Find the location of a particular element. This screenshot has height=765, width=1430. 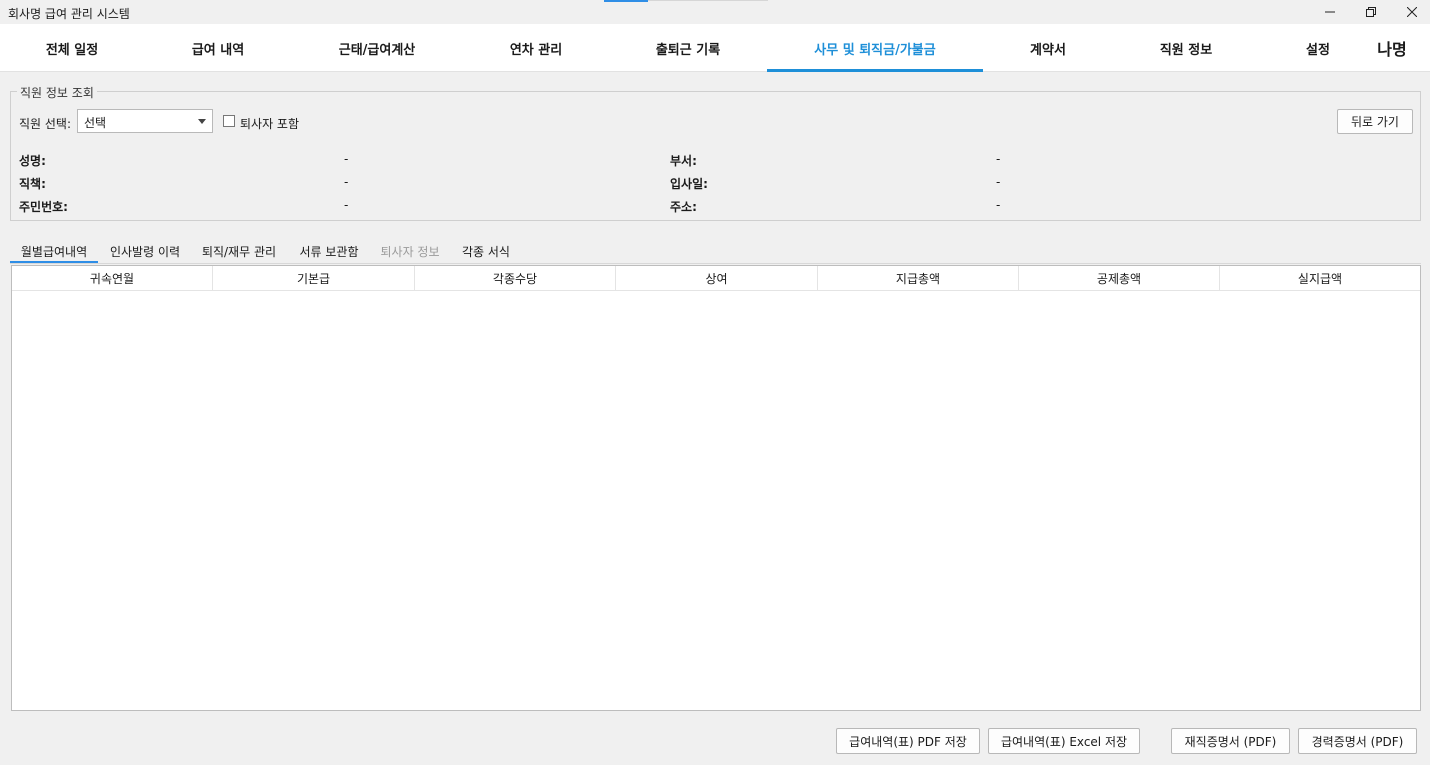

save-payroll-pdf-button: 급여내역(표) PDF 저장 is located at coordinates (908, 741).